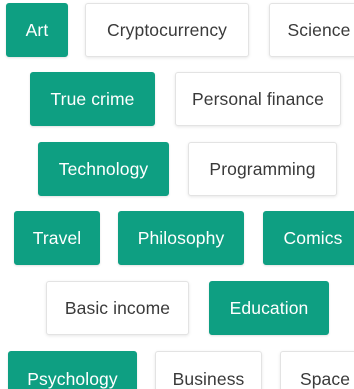  I want to click on topic-chip-label: Philosophy, so click(181, 237).